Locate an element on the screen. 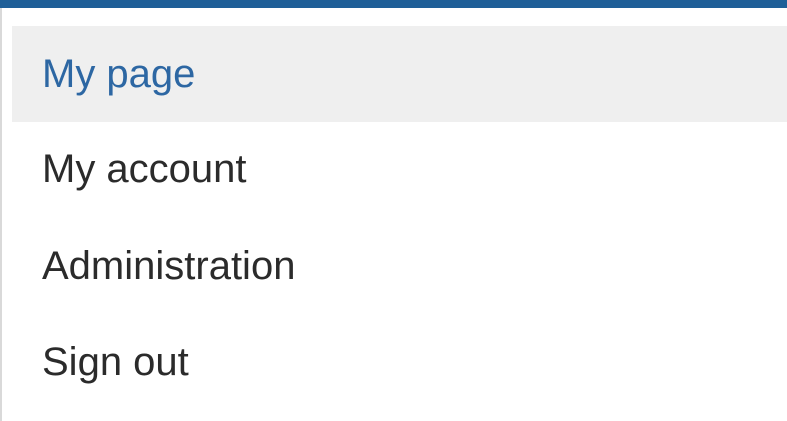 The height and width of the screenshot is (421, 787). top-accent-bar is located at coordinates (393, 4).